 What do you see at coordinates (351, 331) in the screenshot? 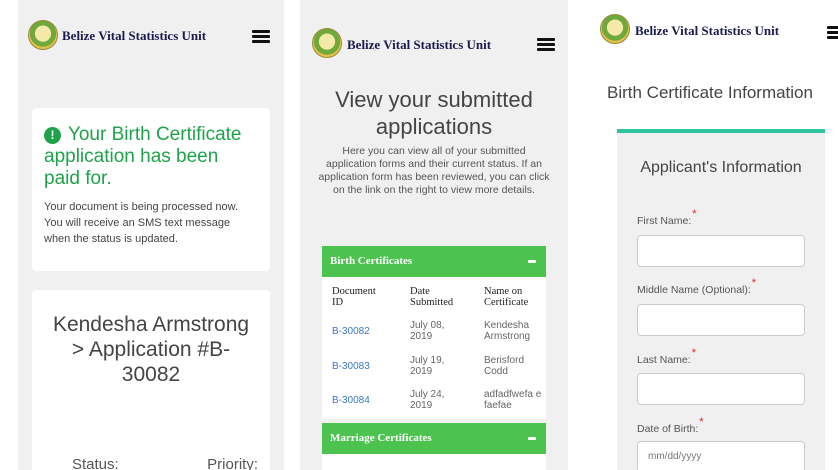
I see `document-id-link: B-30082` at bounding box center [351, 331].